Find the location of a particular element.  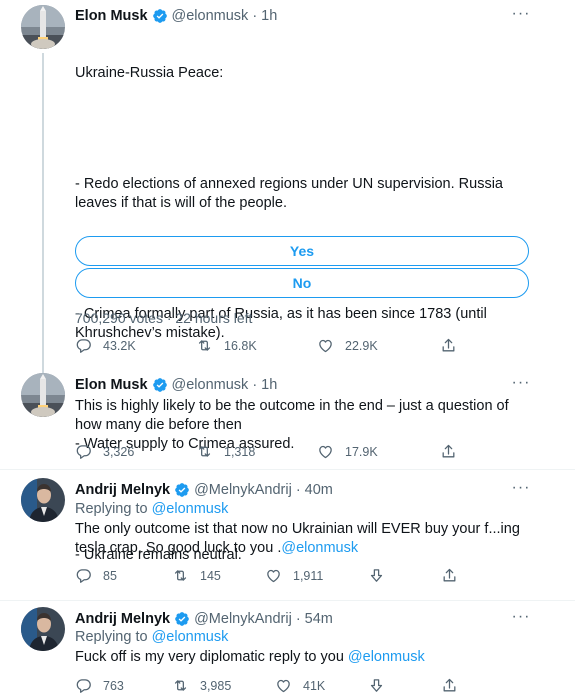

tweet-actions: 763 3,985 41K is located at coordinates (310, 687).